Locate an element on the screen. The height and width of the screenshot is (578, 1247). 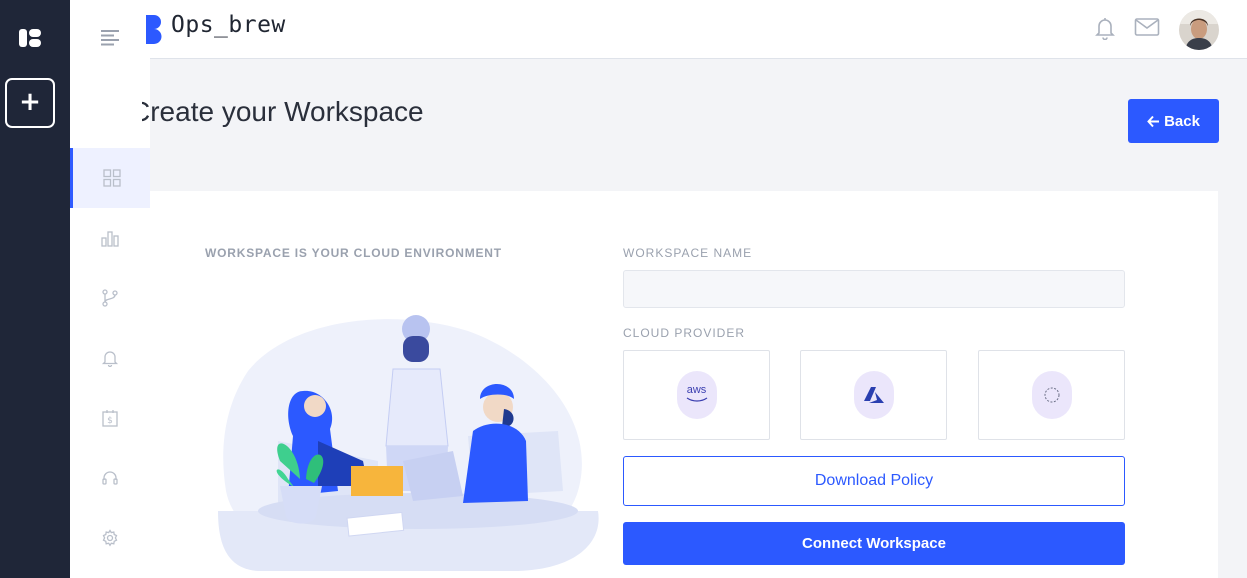
provider-azure-option is located at coordinates (873, 395).